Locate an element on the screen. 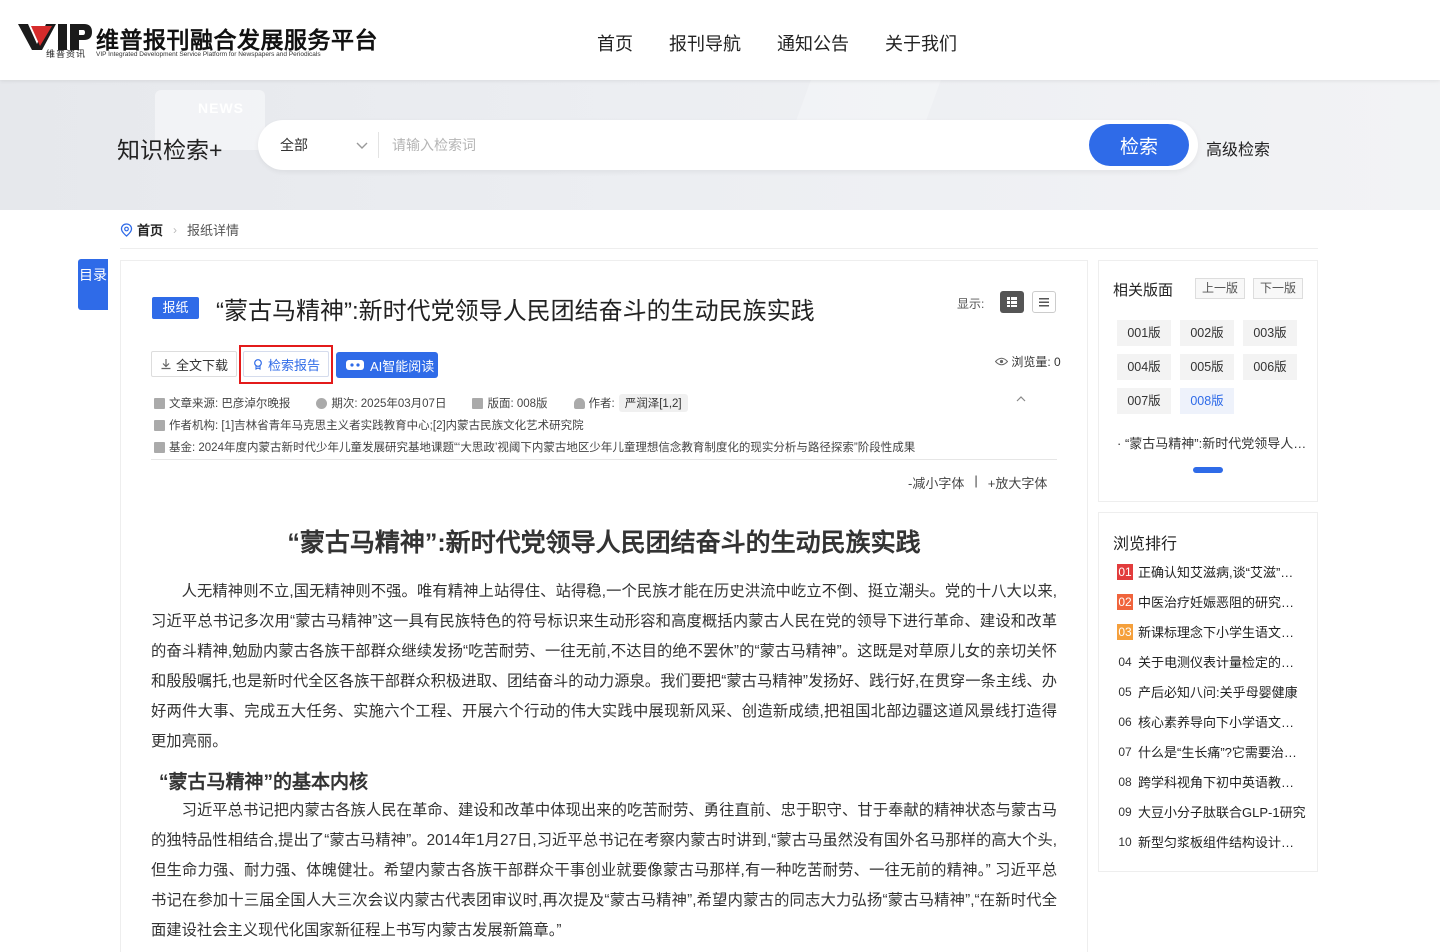  ranking-number: 03 is located at coordinates (1125, 631).